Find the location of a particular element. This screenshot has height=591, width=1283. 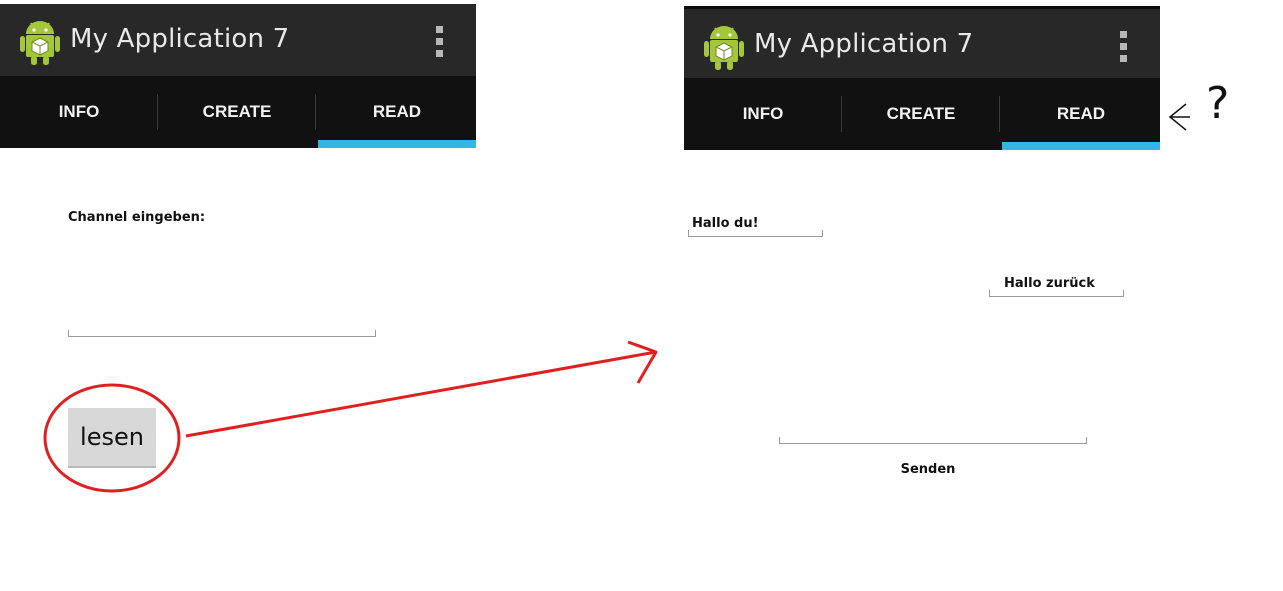

flow-arrow is located at coordinates (421, 394).